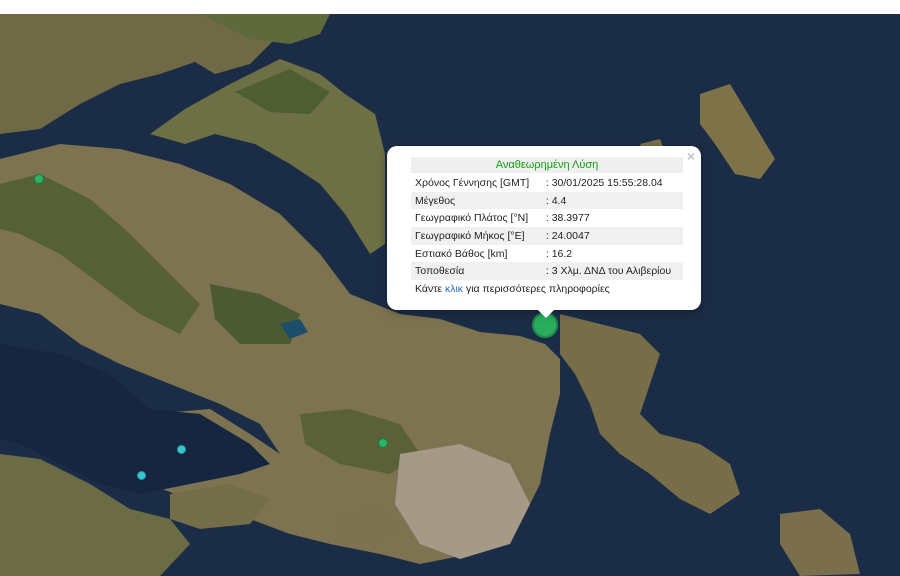  I want to click on popup-title: Αναθεωρημένη Λύση, so click(547, 165).